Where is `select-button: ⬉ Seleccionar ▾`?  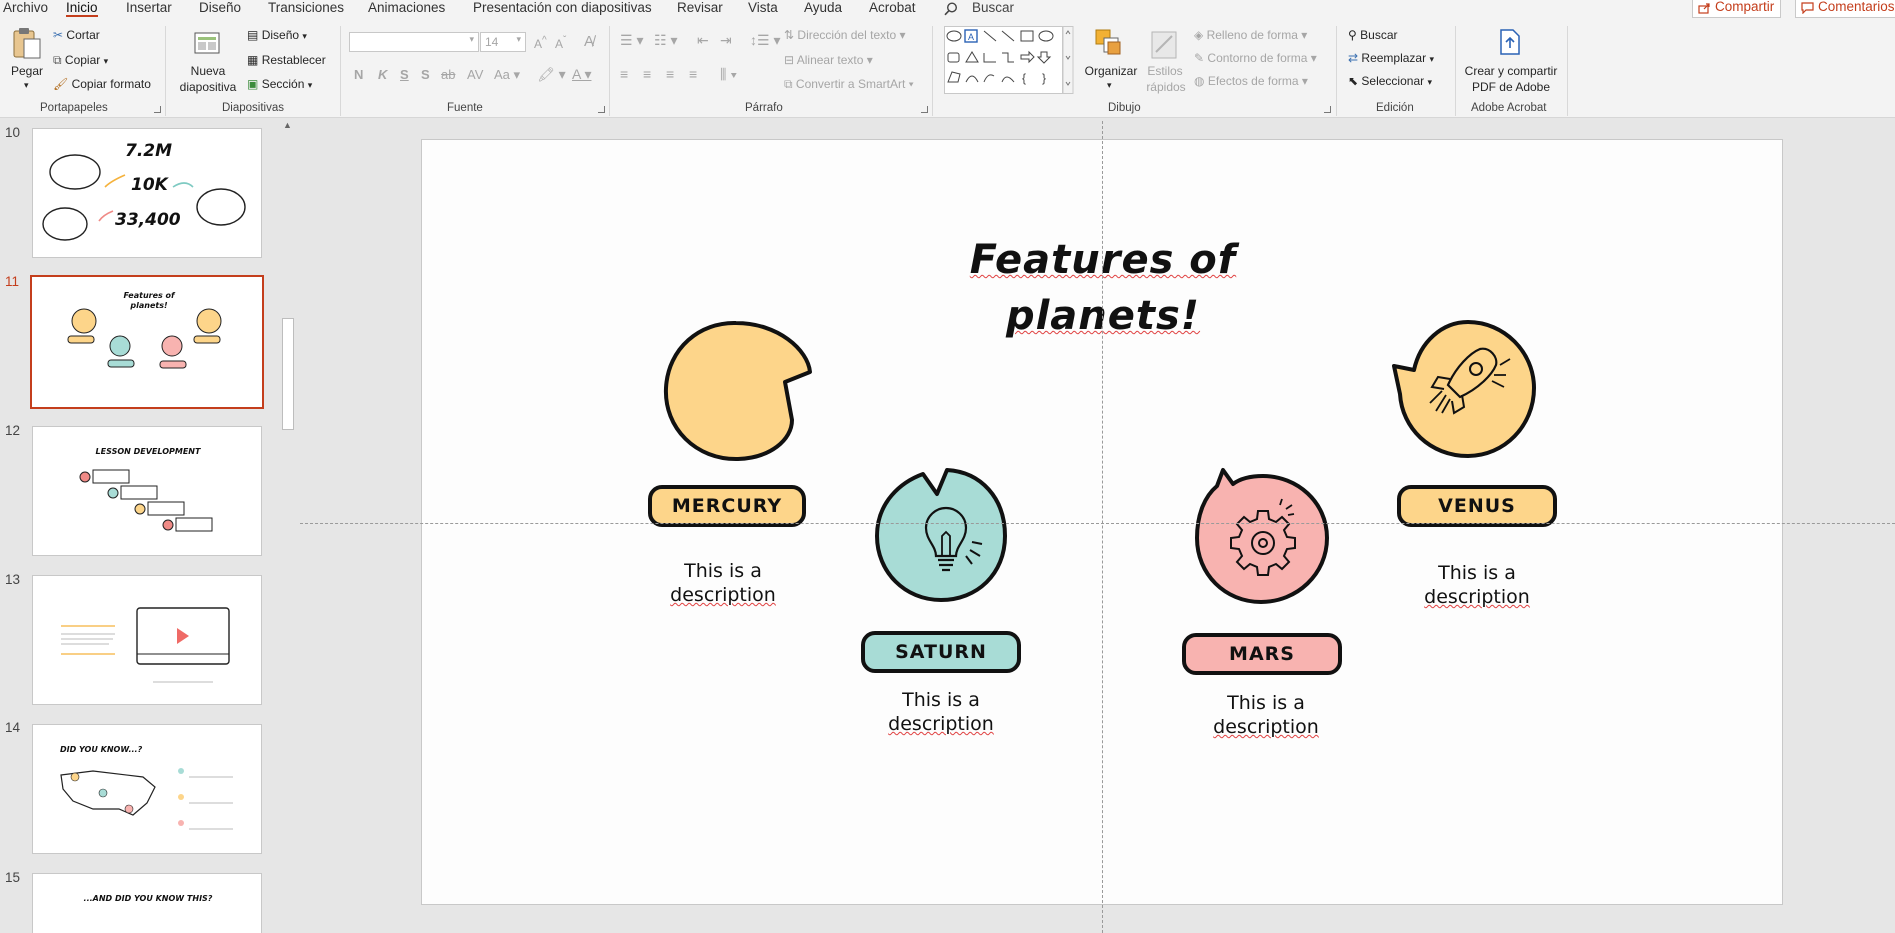 select-button: ⬉ Seleccionar ▾ is located at coordinates (1390, 81).